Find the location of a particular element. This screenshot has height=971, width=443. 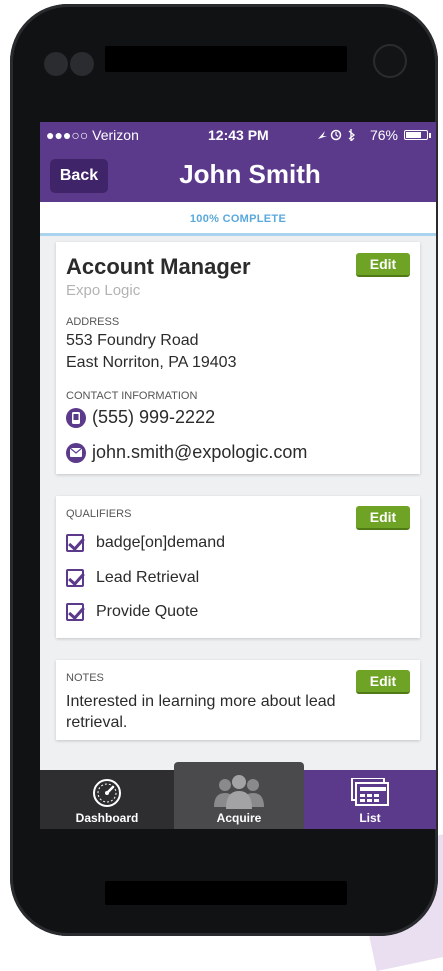

qualifiers-label: QUALIFIERS is located at coordinates (99, 514).